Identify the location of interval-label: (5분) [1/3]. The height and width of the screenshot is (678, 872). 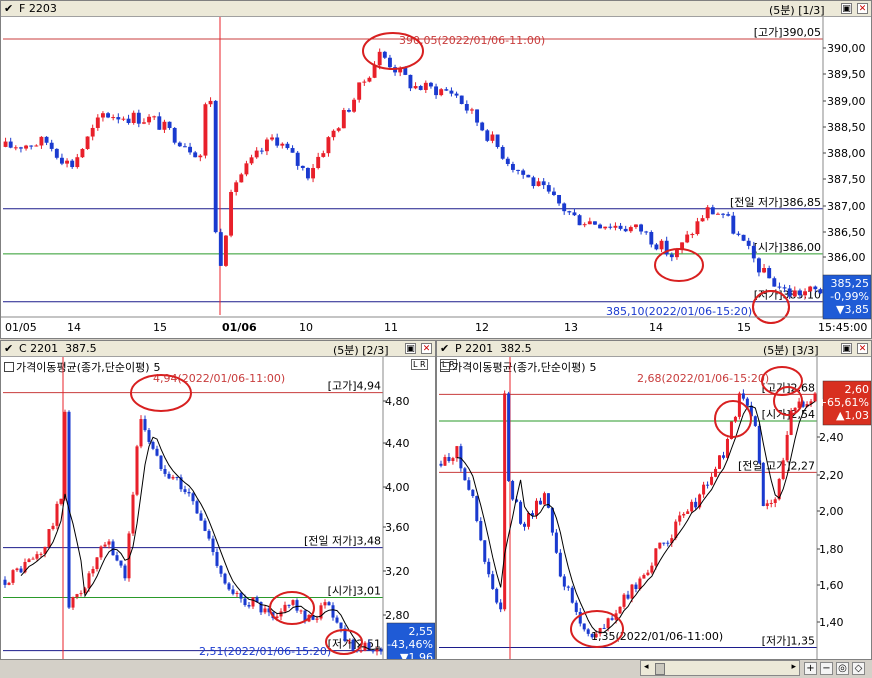
(797, 10).